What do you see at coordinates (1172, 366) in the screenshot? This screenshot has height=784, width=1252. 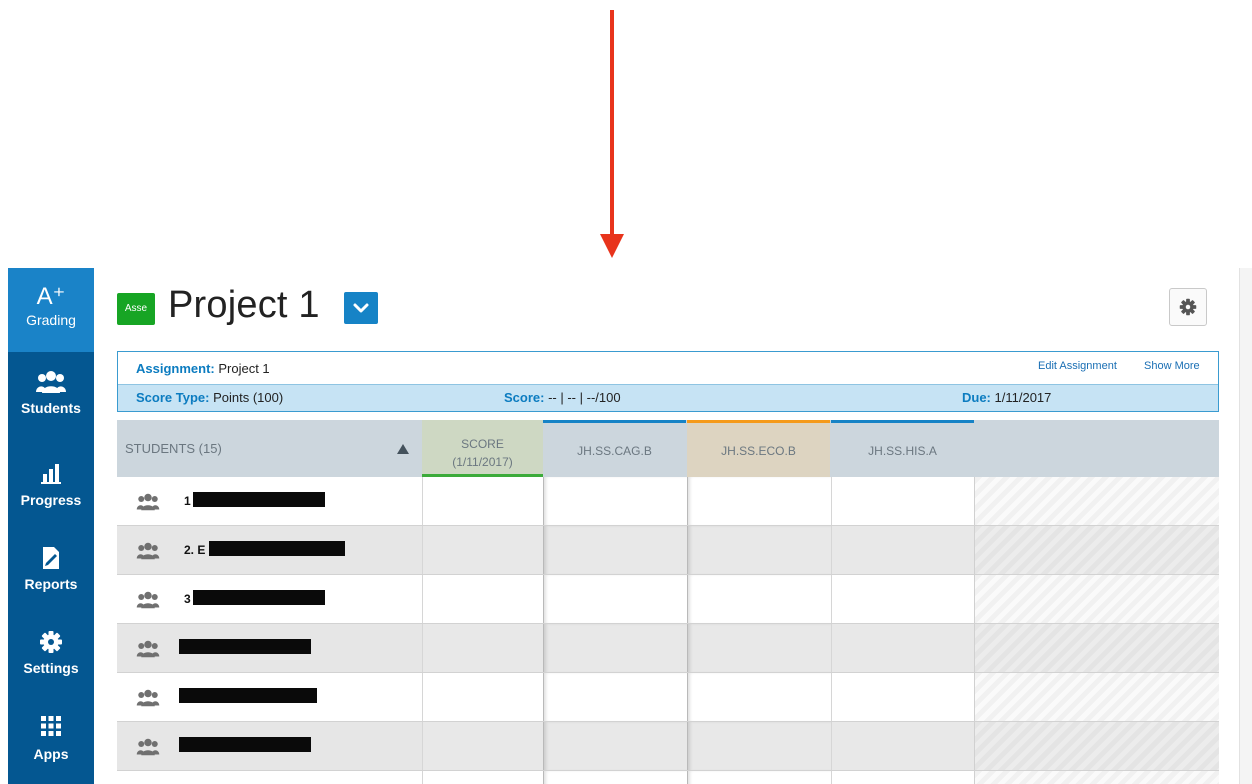 I see `show-more-link: Show More` at bounding box center [1172, 366].